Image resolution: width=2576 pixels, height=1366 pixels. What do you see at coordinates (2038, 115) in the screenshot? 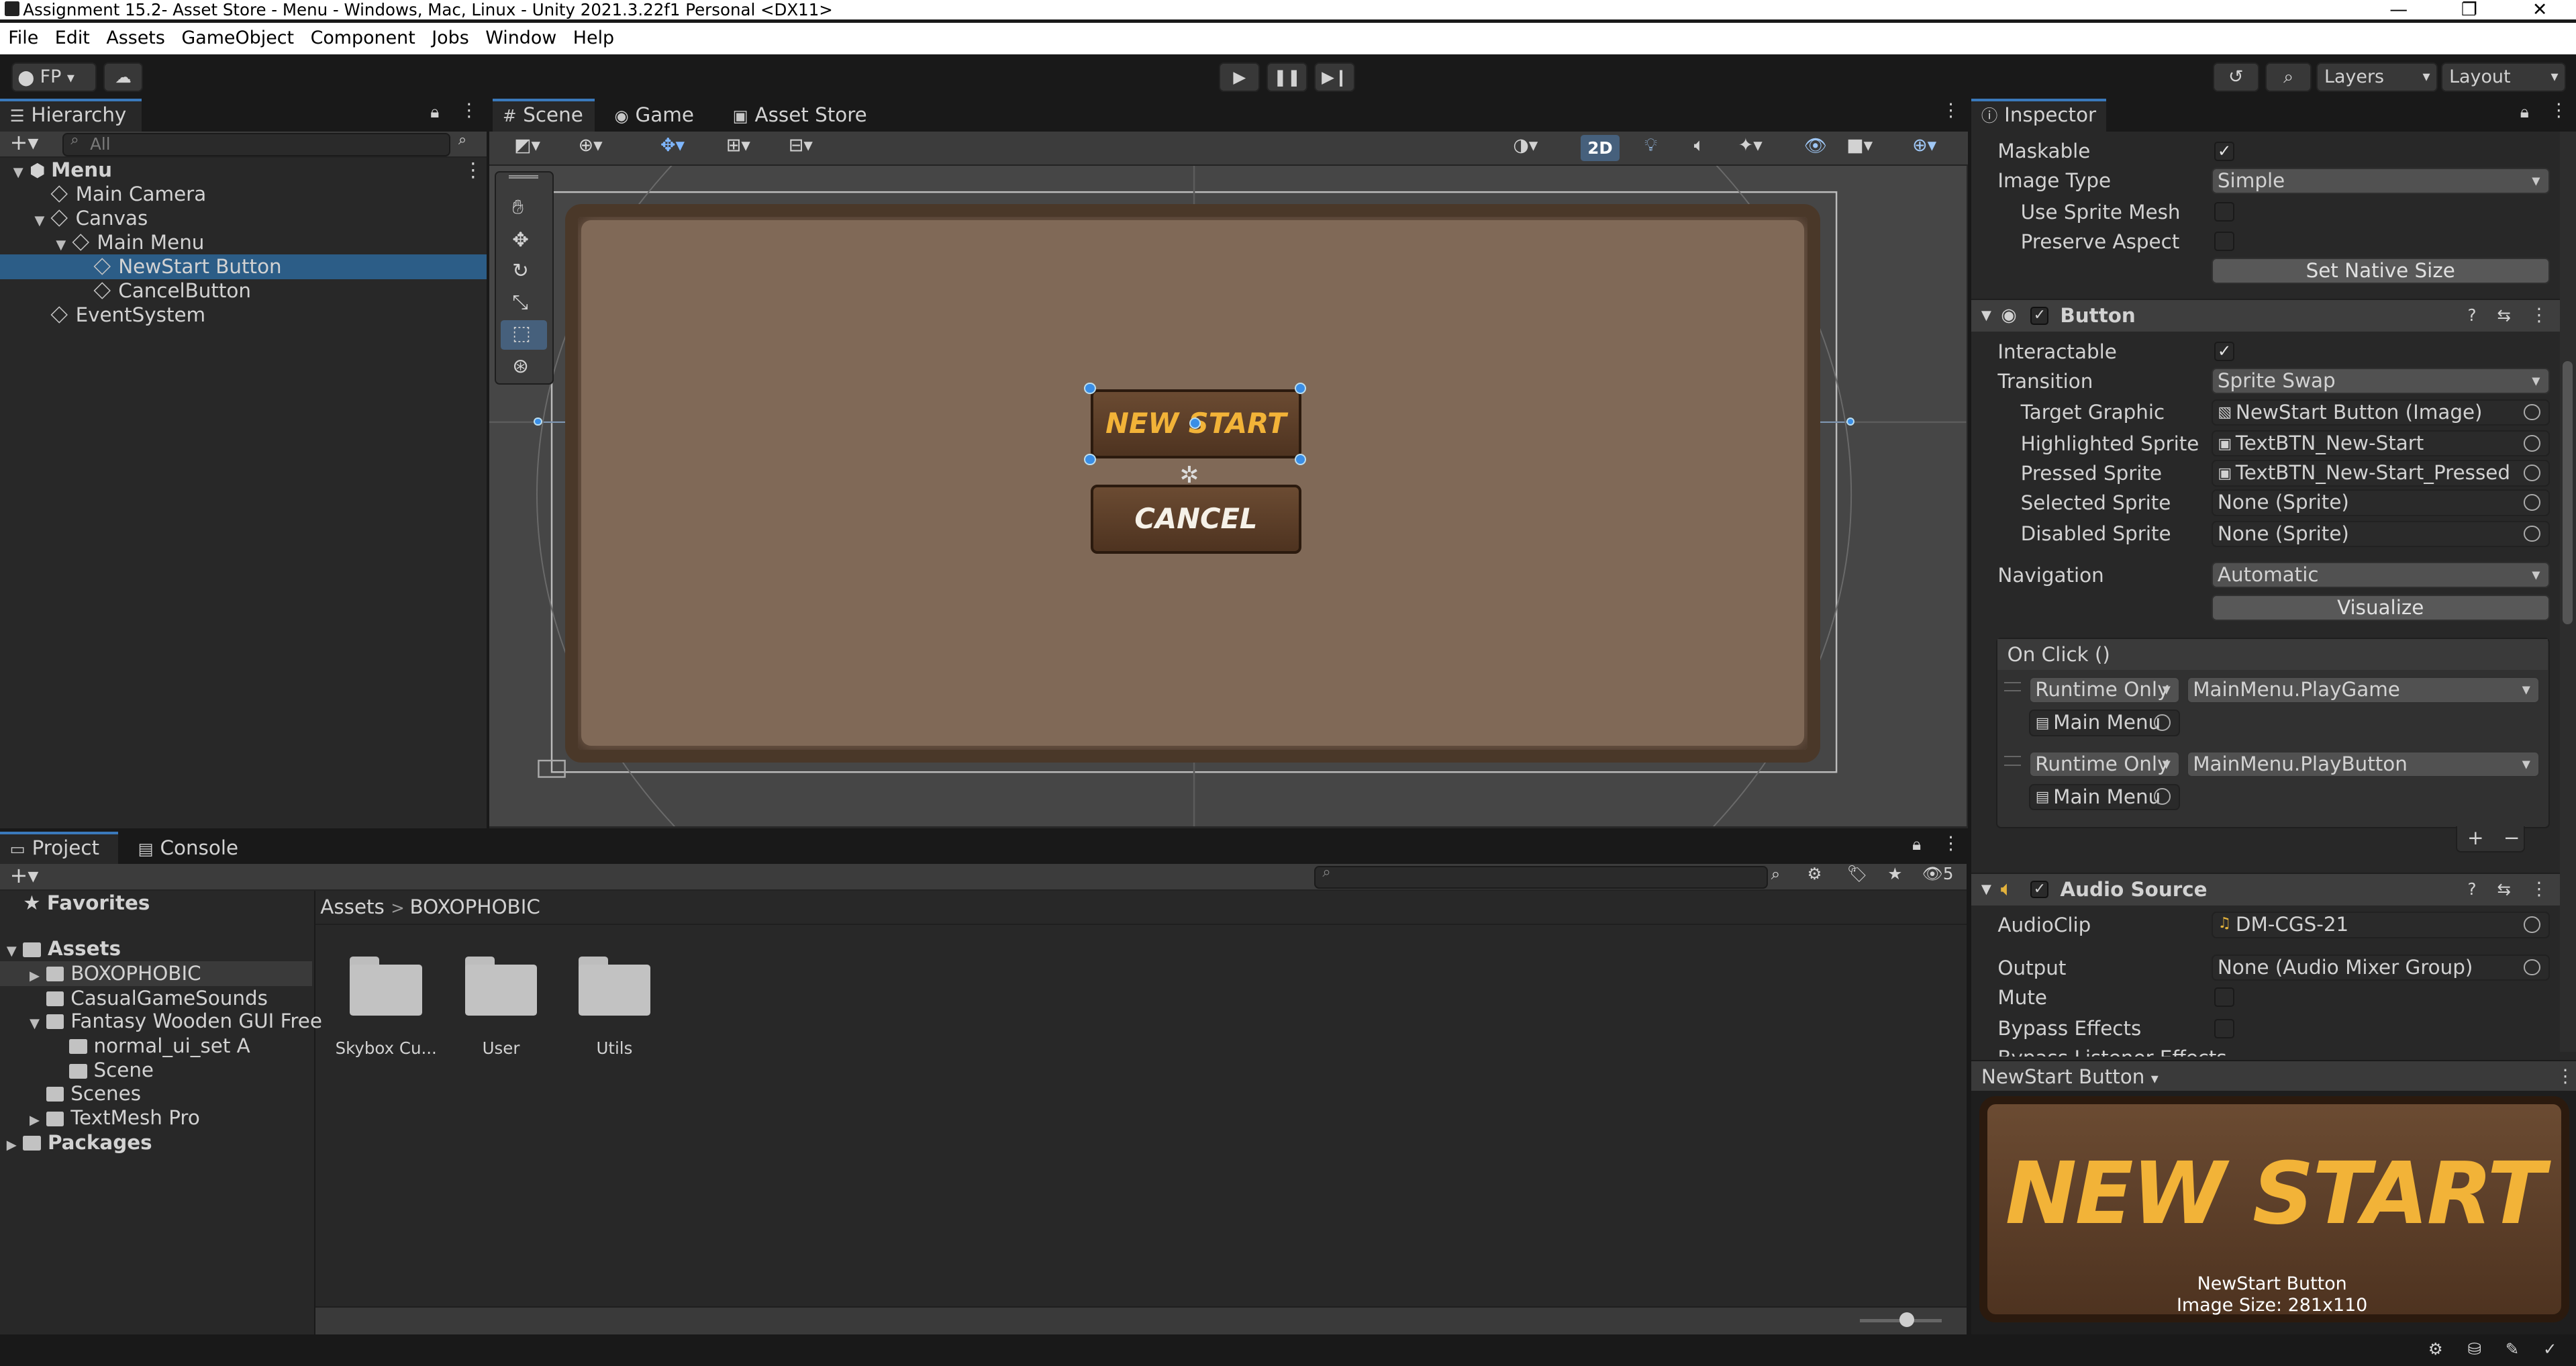
I see `tab-inspector: ⓘ Inspector` at bounding box center [2038, 115].